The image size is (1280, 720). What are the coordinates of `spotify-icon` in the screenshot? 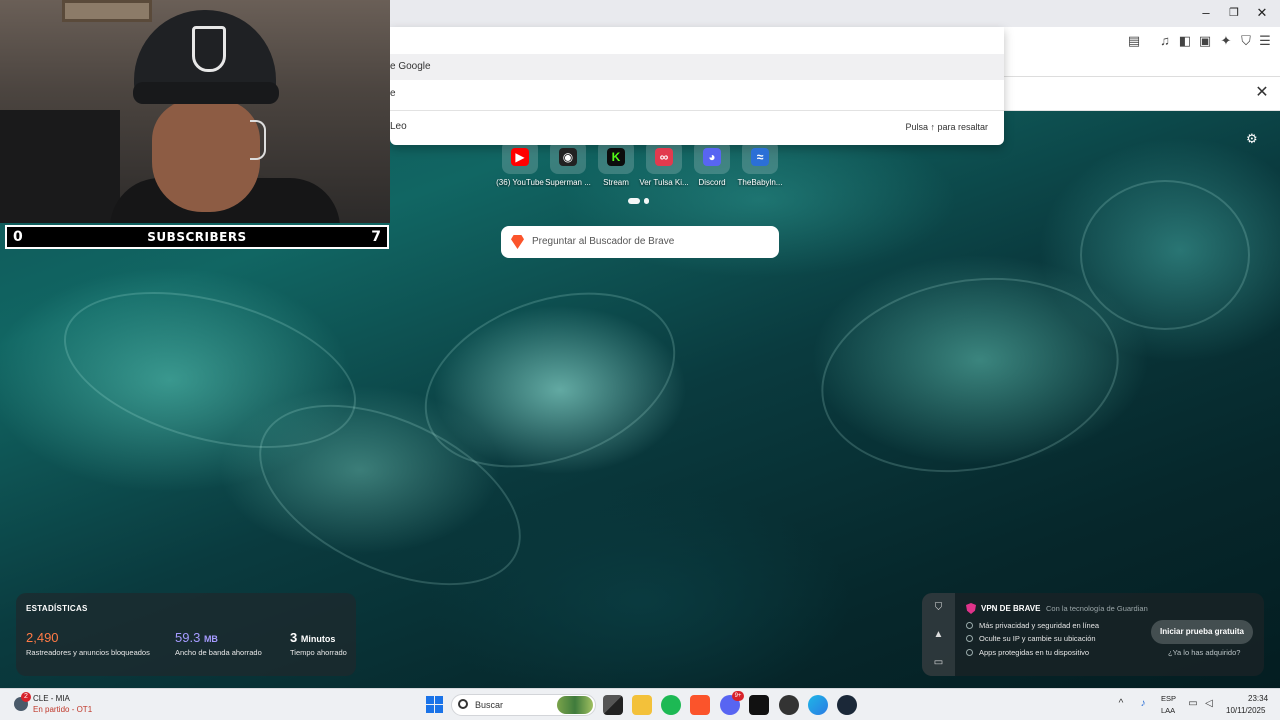 It's located at (671, 705).